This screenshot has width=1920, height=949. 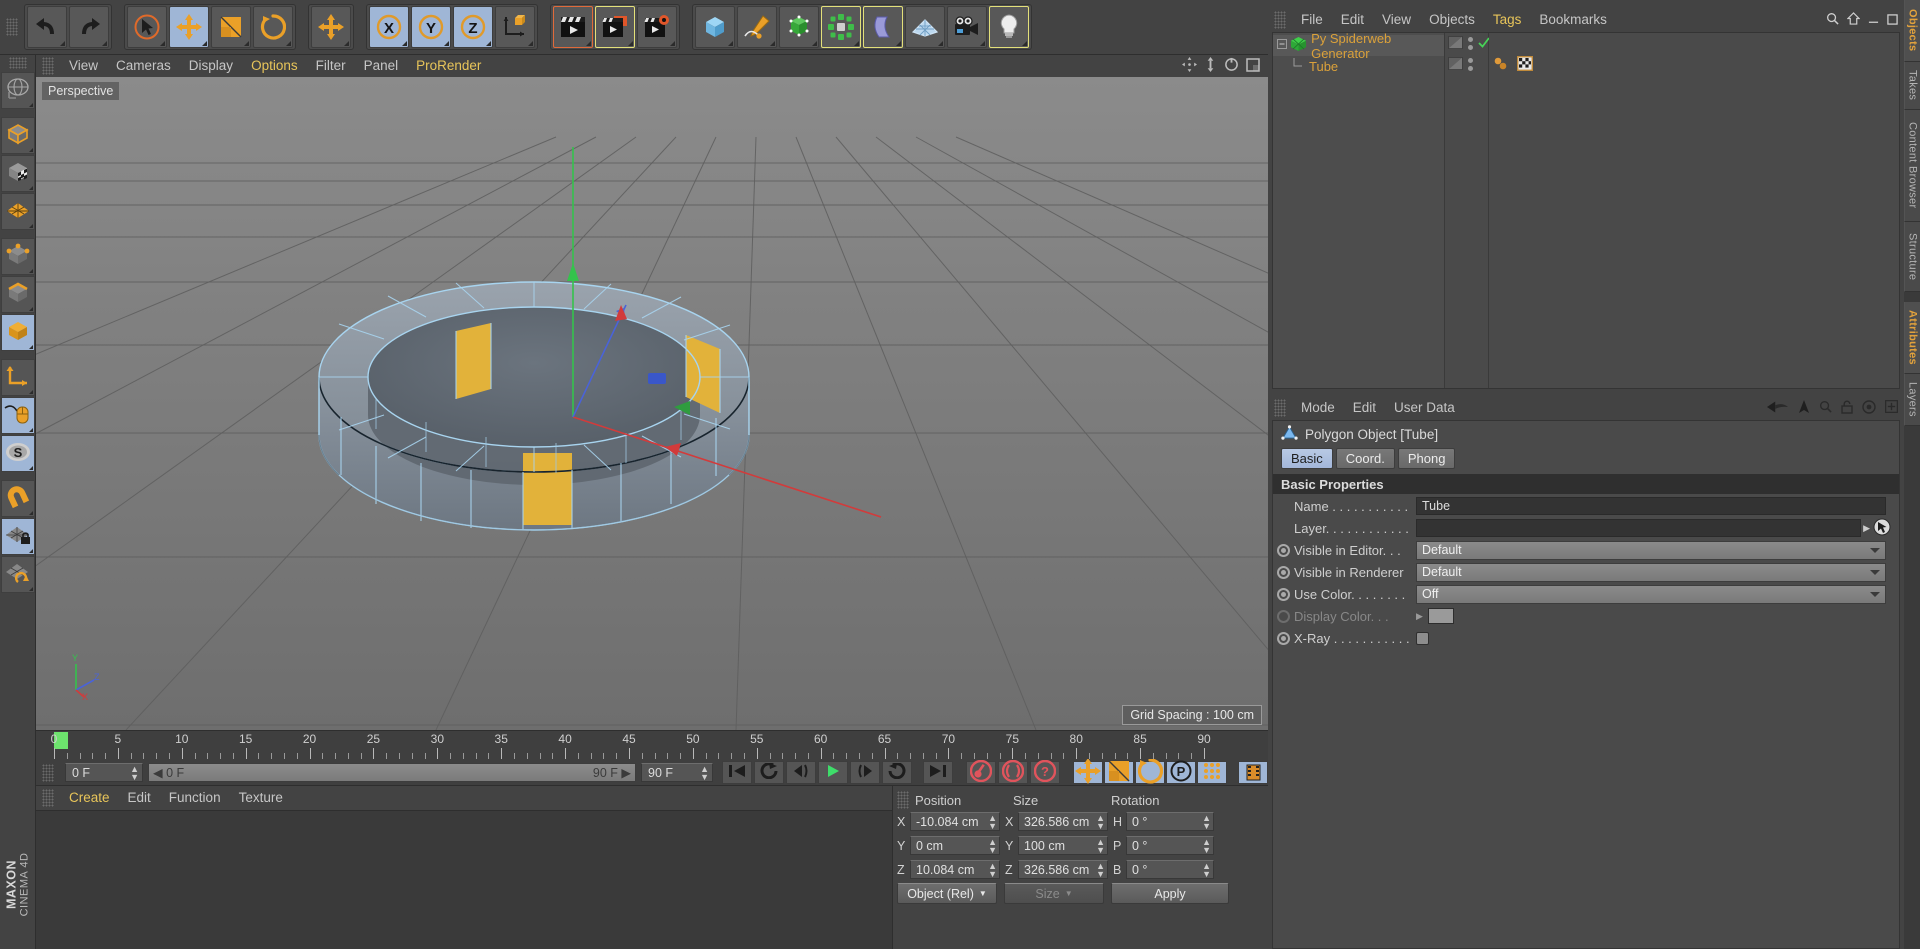 I want to click on texture-mode-button, so click(x=17, y=173).